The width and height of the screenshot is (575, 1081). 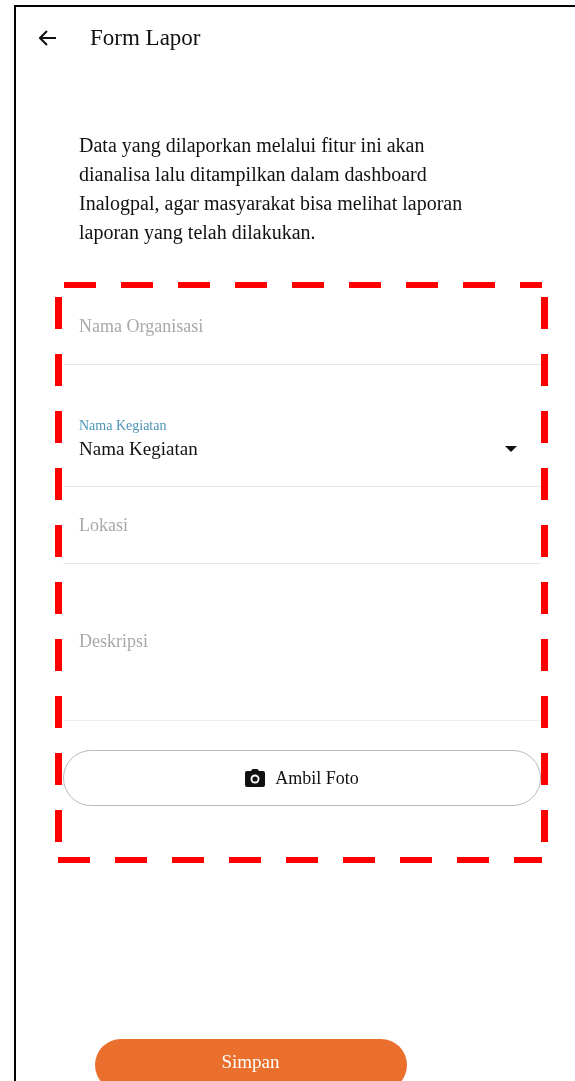 What do you see at coordinates (145, 38) in the screenshot?
I see `page-title: Form Lapor` at bounding box center [145, 38].